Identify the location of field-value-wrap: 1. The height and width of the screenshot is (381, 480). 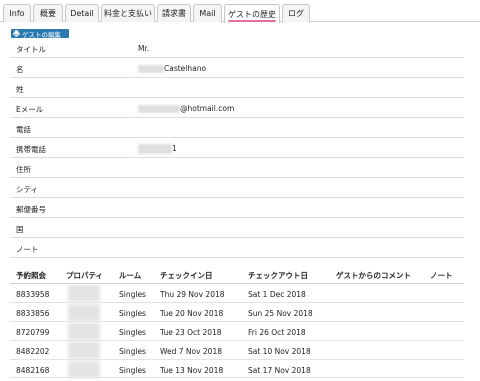
(157, 149).